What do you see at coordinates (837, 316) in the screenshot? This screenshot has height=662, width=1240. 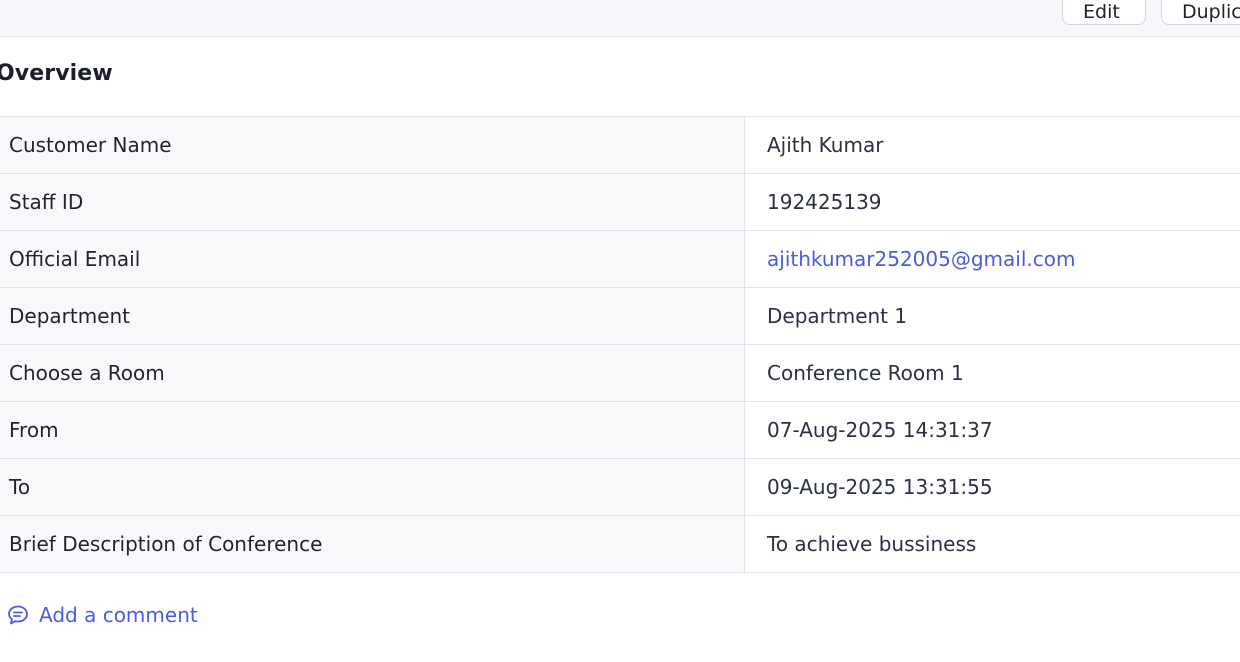 I see `field-value: Department 1` at bounding box center [837, 316].